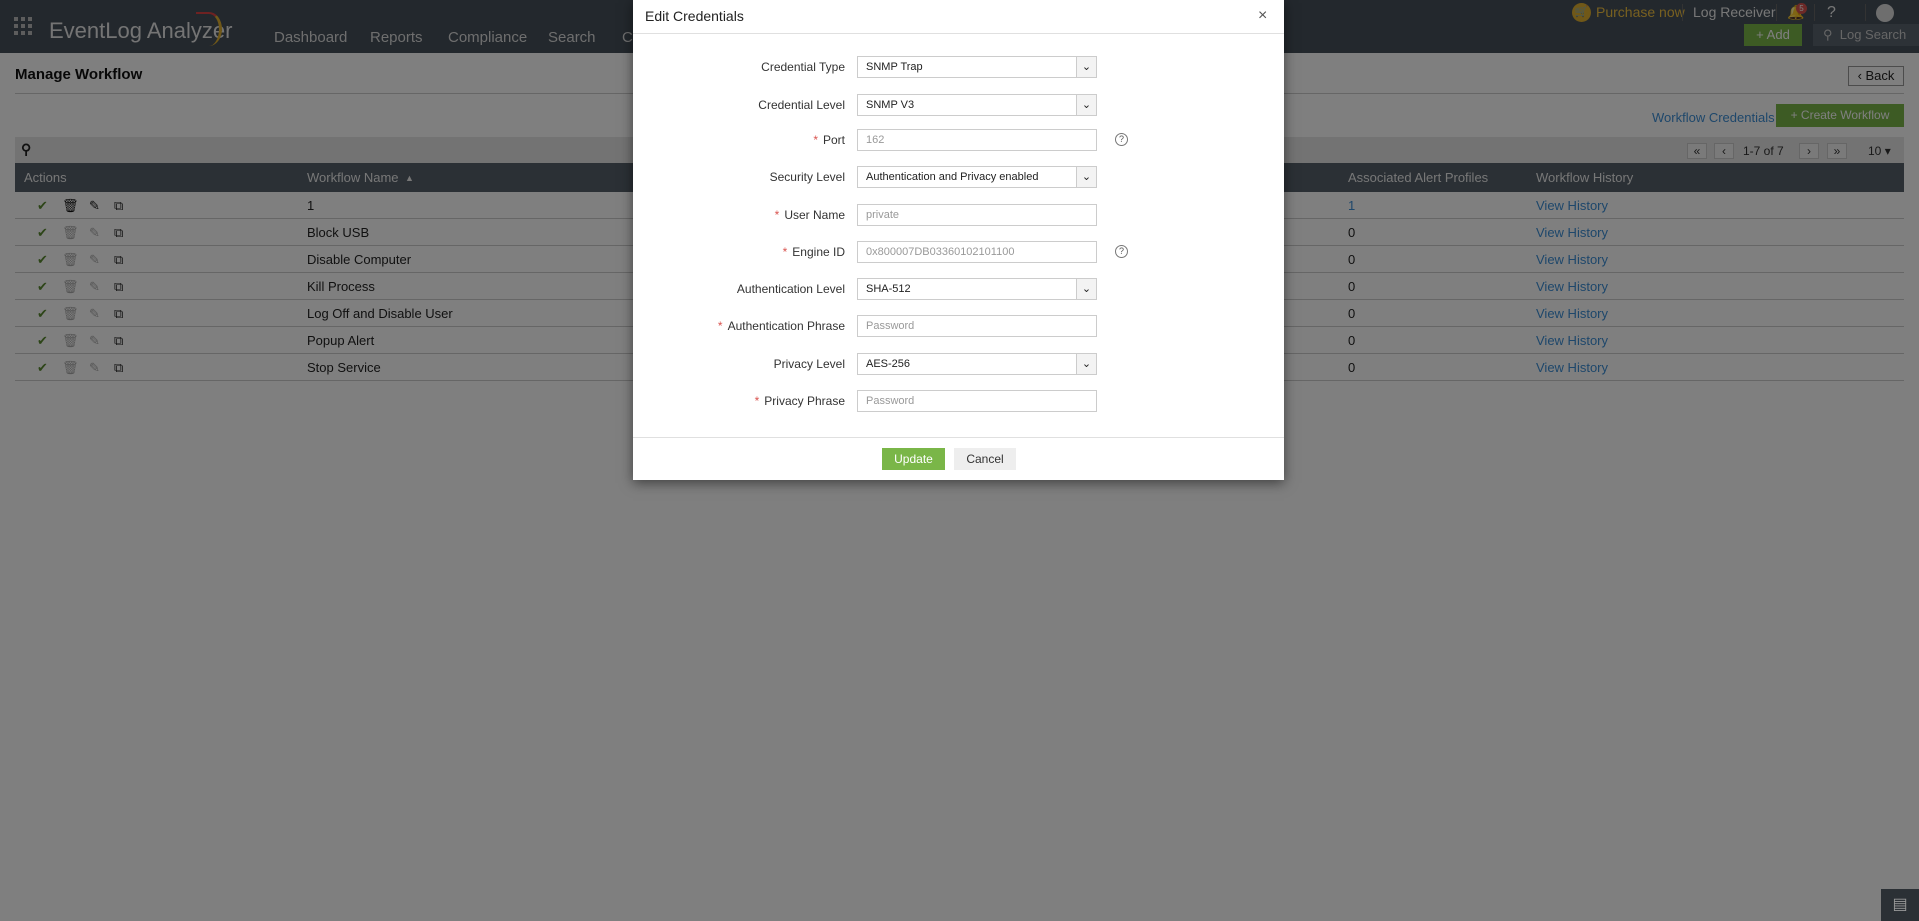 This screenshot has width=1919, height=921. Describe the element at coordinates (739, 140) in the screenshot. I see `port-label: * Port` at that location.